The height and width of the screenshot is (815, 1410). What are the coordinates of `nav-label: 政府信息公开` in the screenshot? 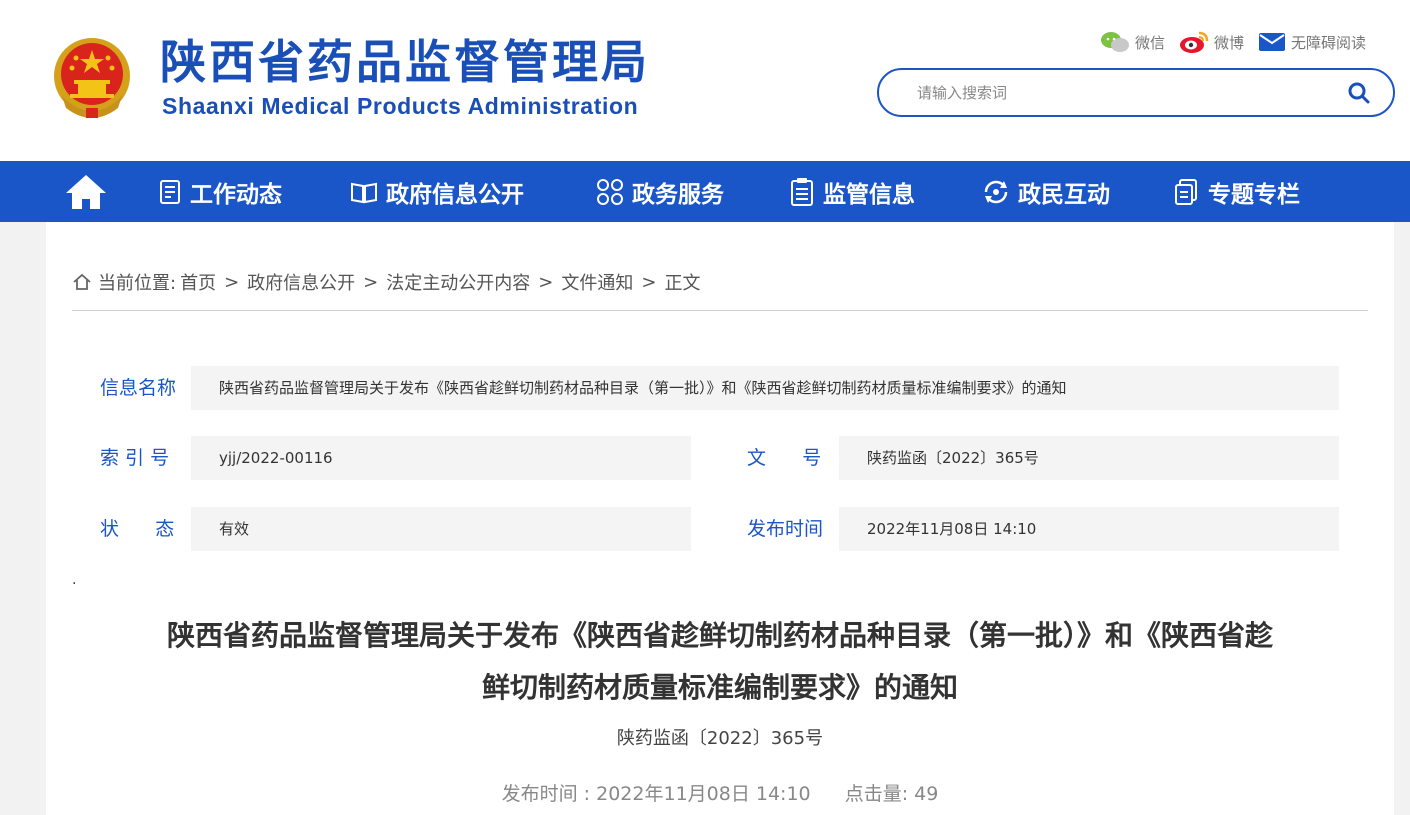 It's located at (455, 194).